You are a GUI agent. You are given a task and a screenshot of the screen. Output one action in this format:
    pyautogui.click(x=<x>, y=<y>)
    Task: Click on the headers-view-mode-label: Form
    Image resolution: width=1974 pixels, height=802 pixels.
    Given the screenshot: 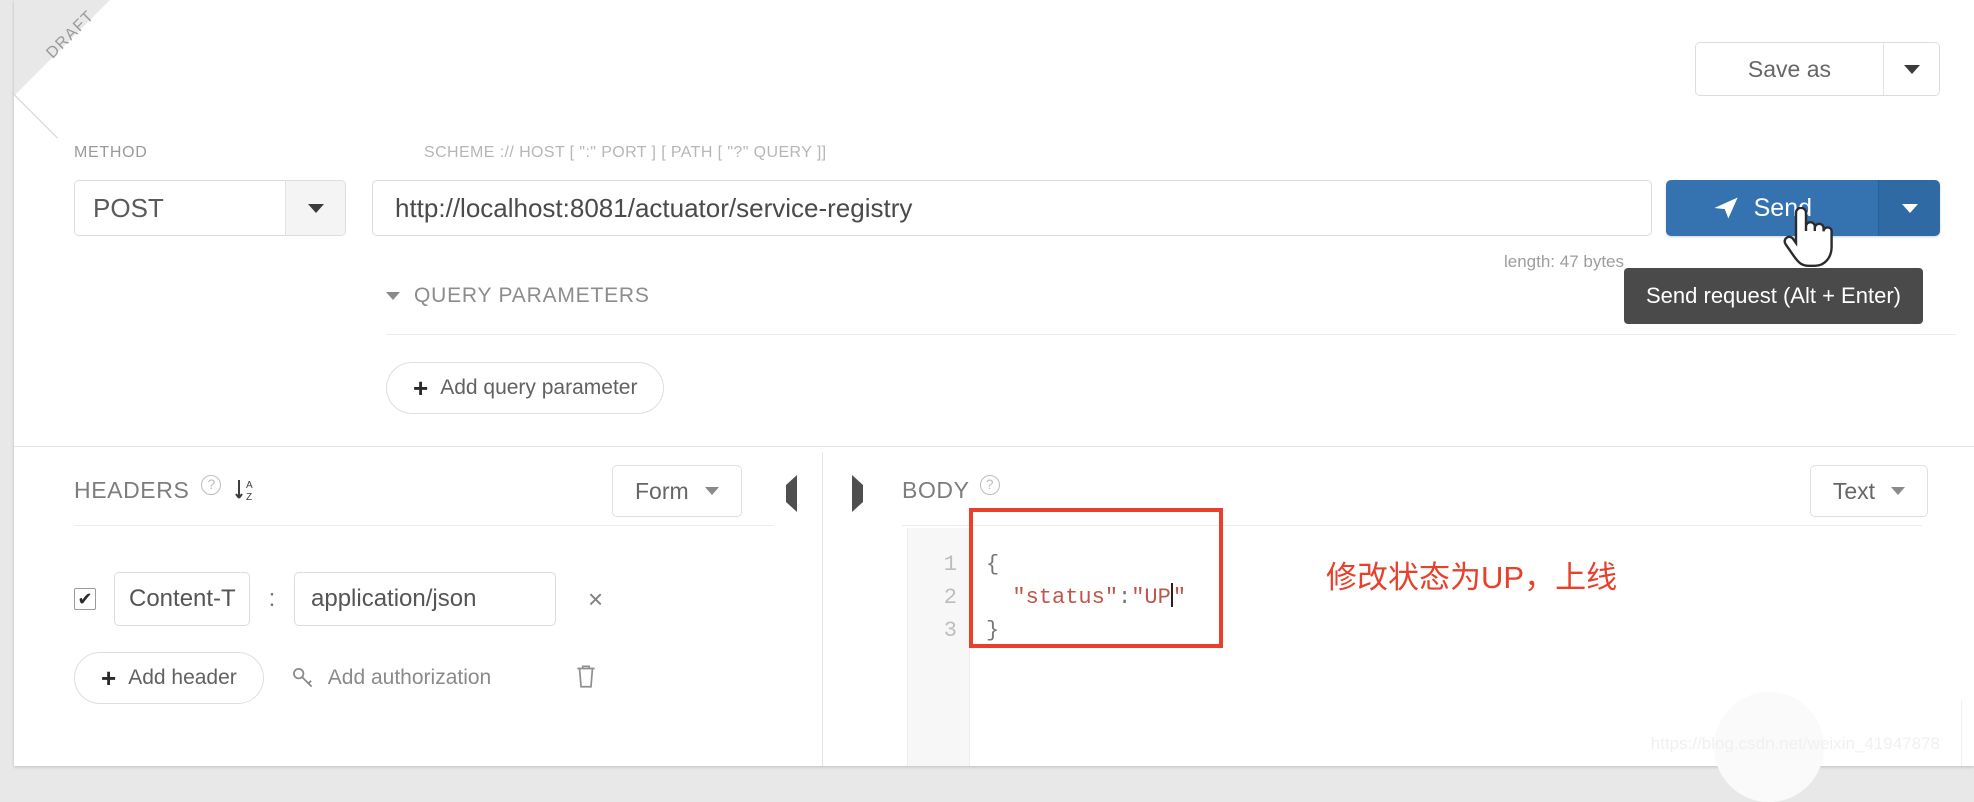 What is the action you would take?
    pyautogui.click(x=662, y=490)
    